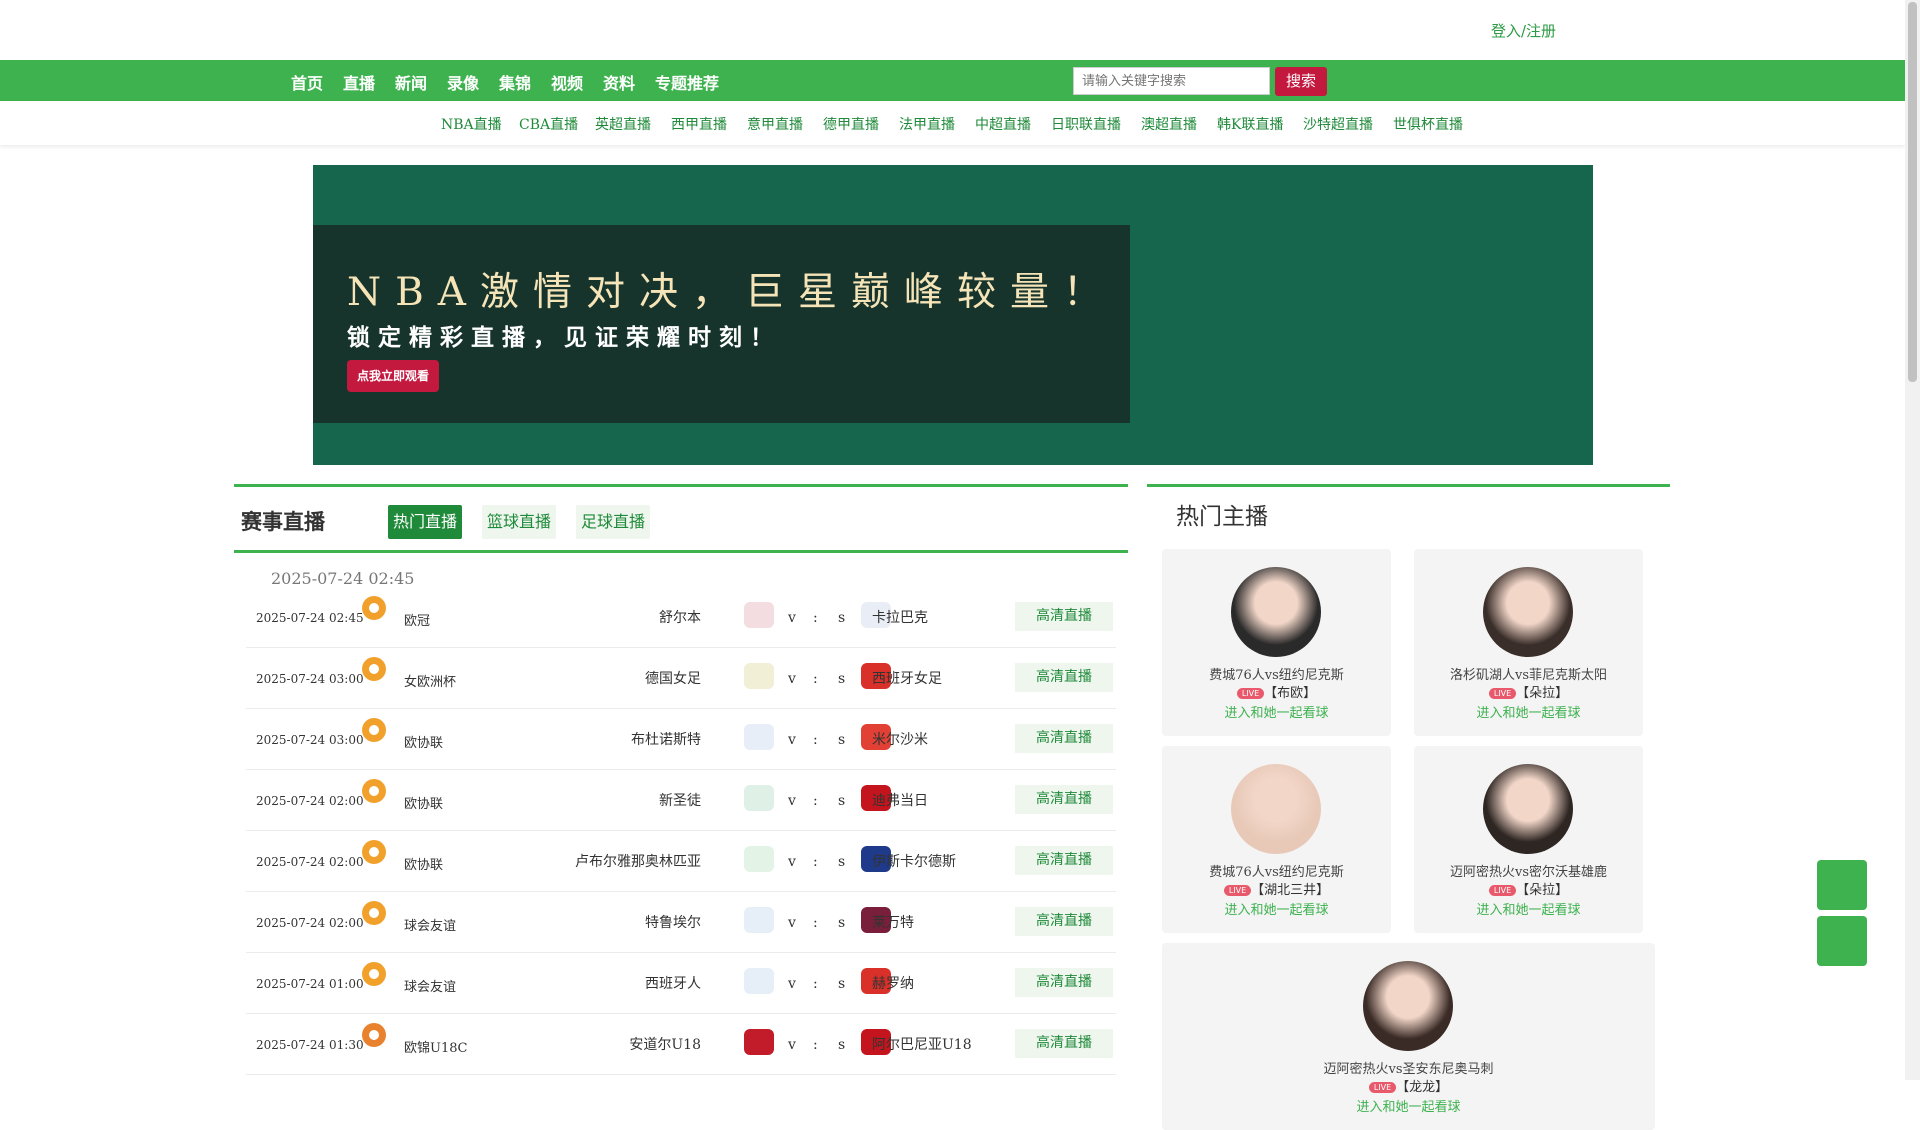 This screenshot has width=1920, height=1130. Describe the element at coordinates (519, 522) in the screenshot. I see `tab-basketball-live: 篮球直播` at that location.